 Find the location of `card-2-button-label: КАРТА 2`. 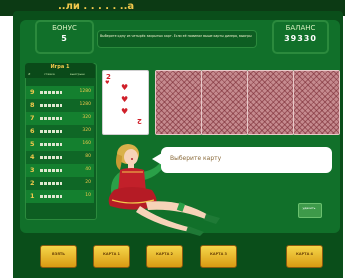

card-2-button-label: КАРТА 2 is located at coordinates (164, 254).